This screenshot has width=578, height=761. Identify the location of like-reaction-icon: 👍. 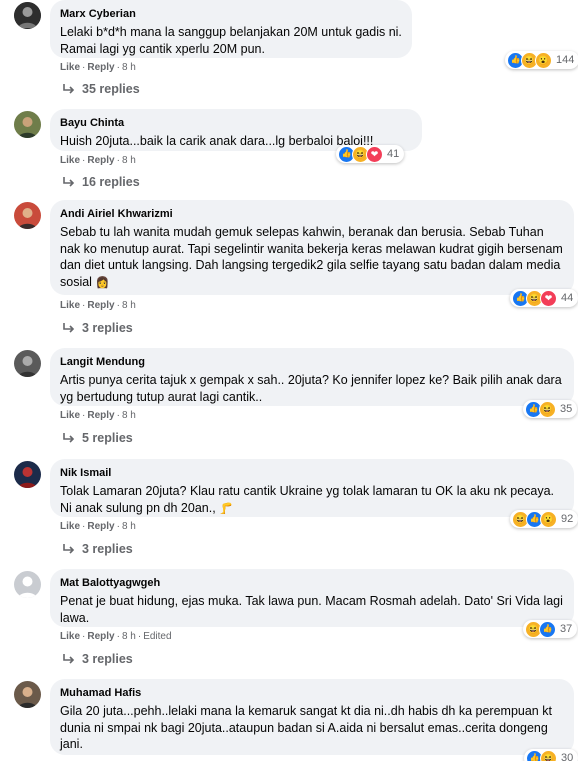
(547, 629).